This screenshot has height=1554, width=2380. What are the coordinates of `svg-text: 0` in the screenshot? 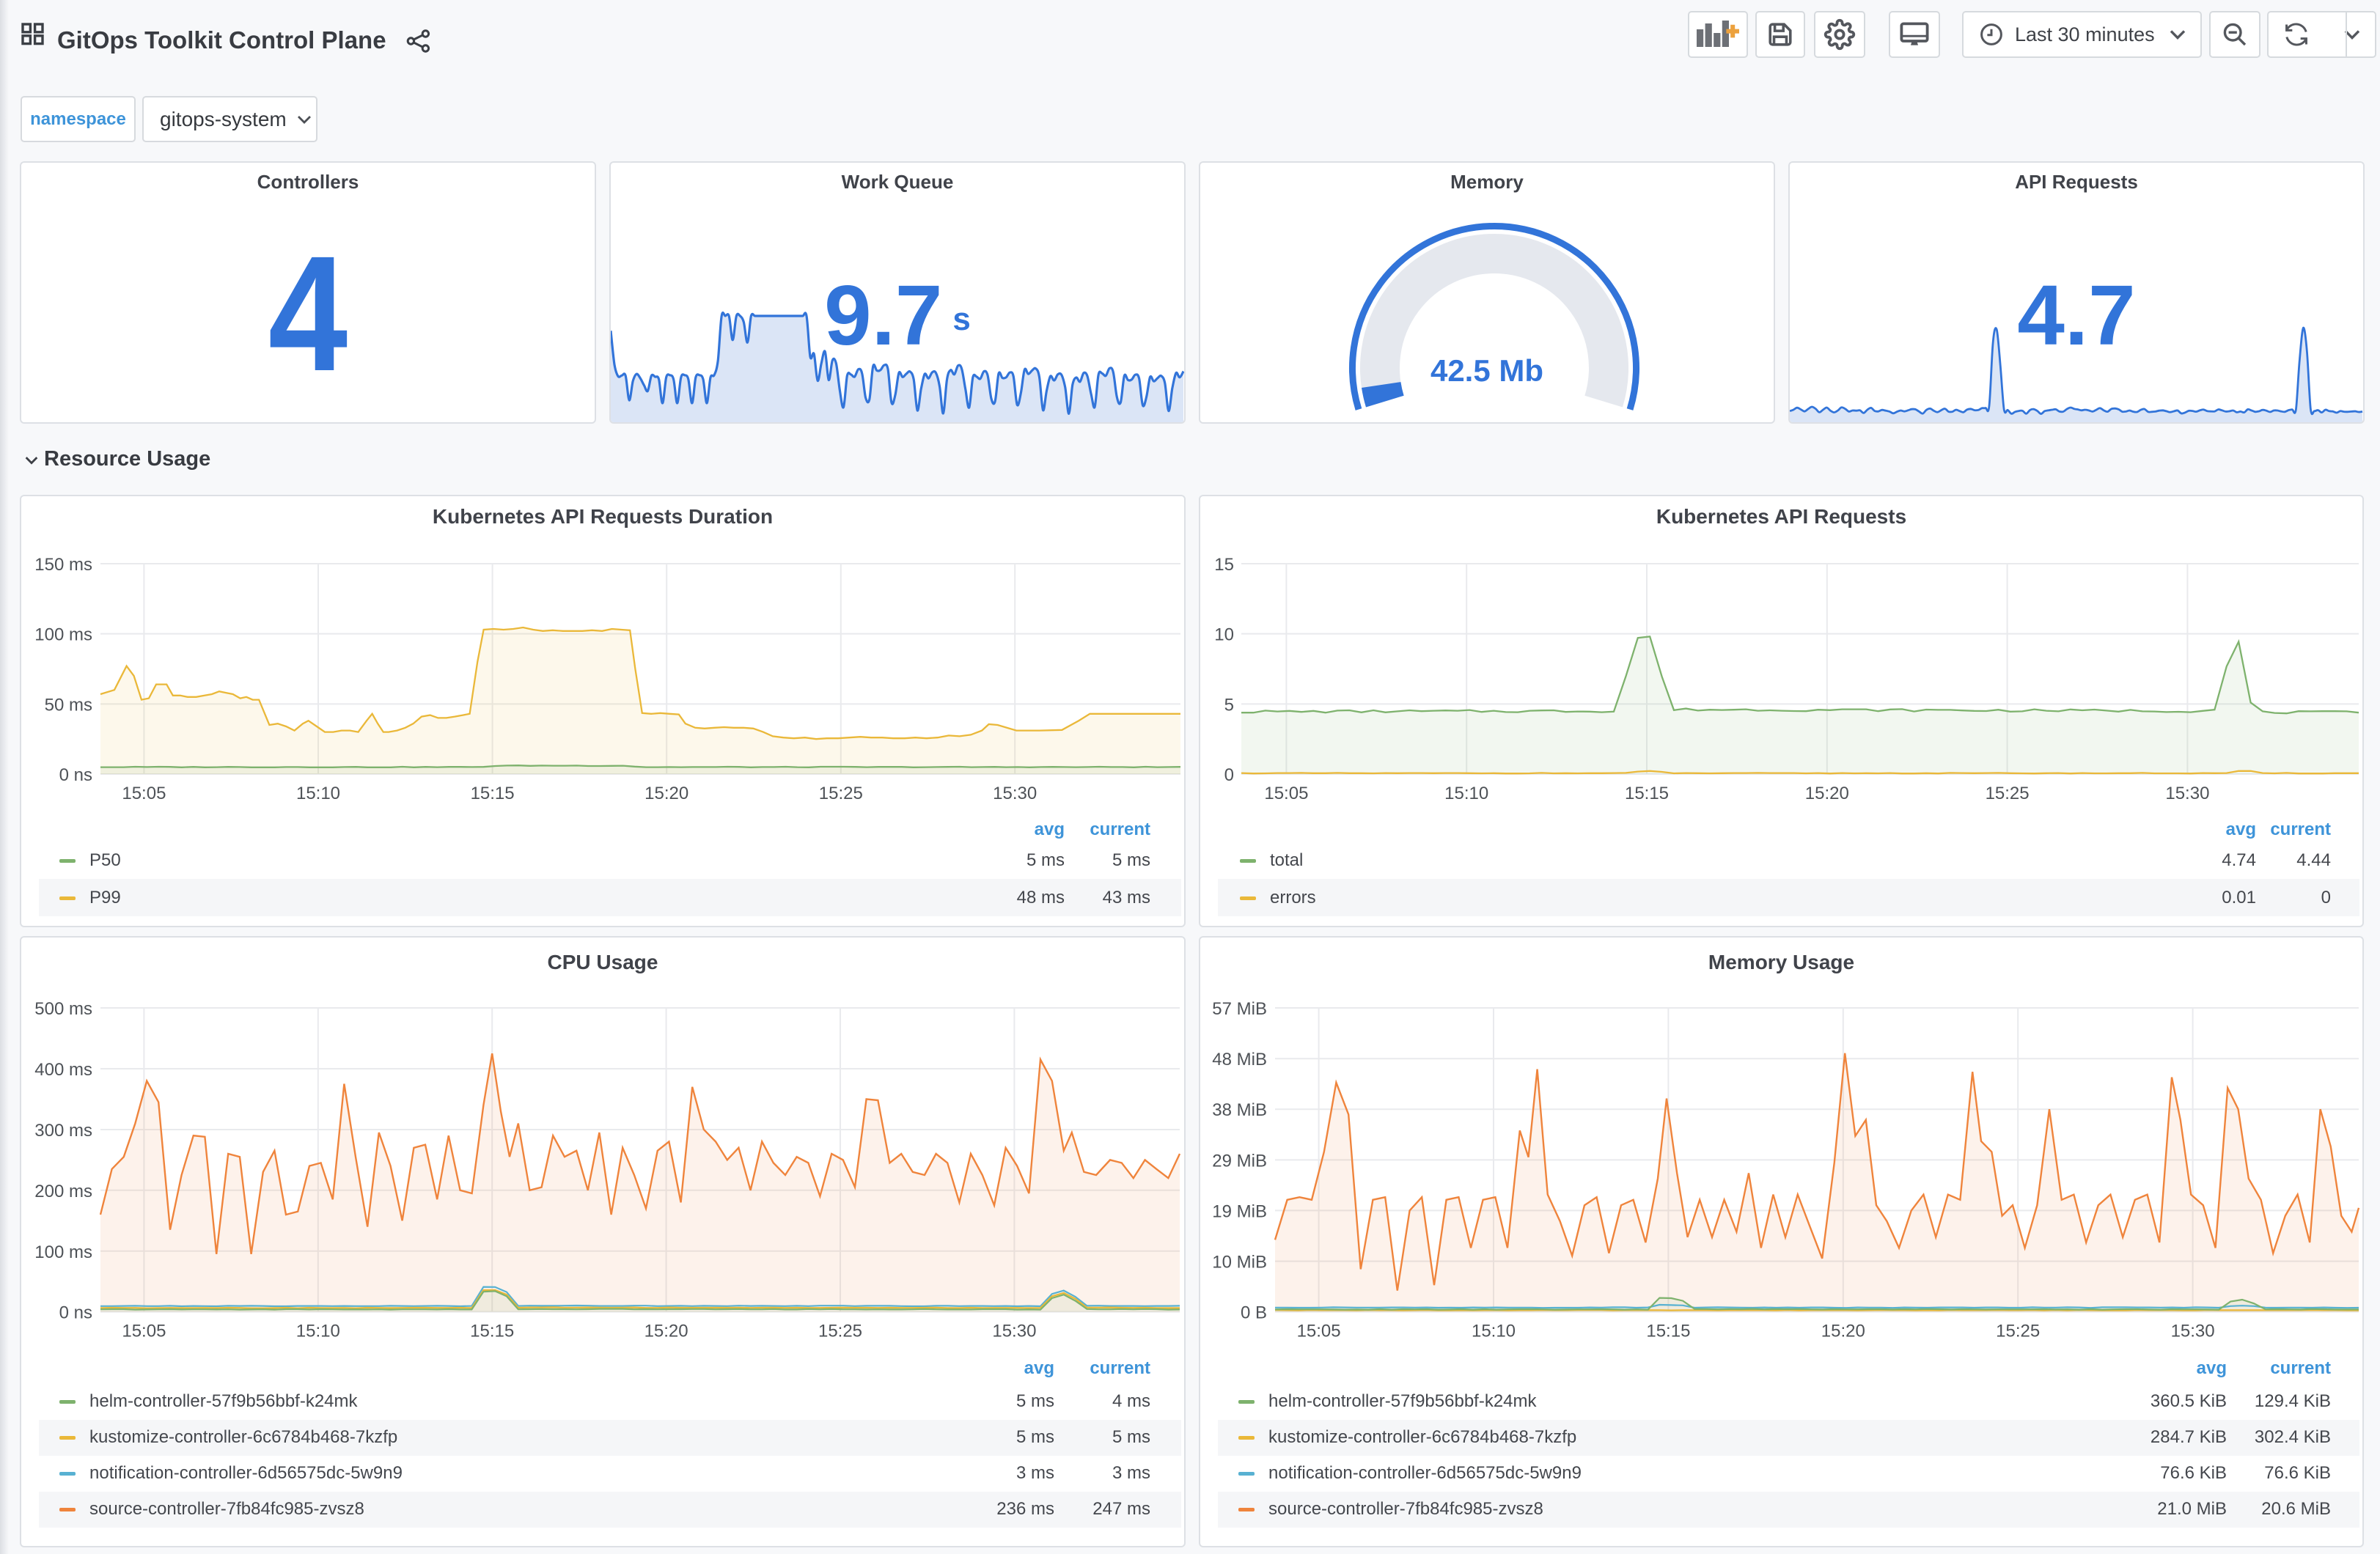 It's located at (1229, 775).